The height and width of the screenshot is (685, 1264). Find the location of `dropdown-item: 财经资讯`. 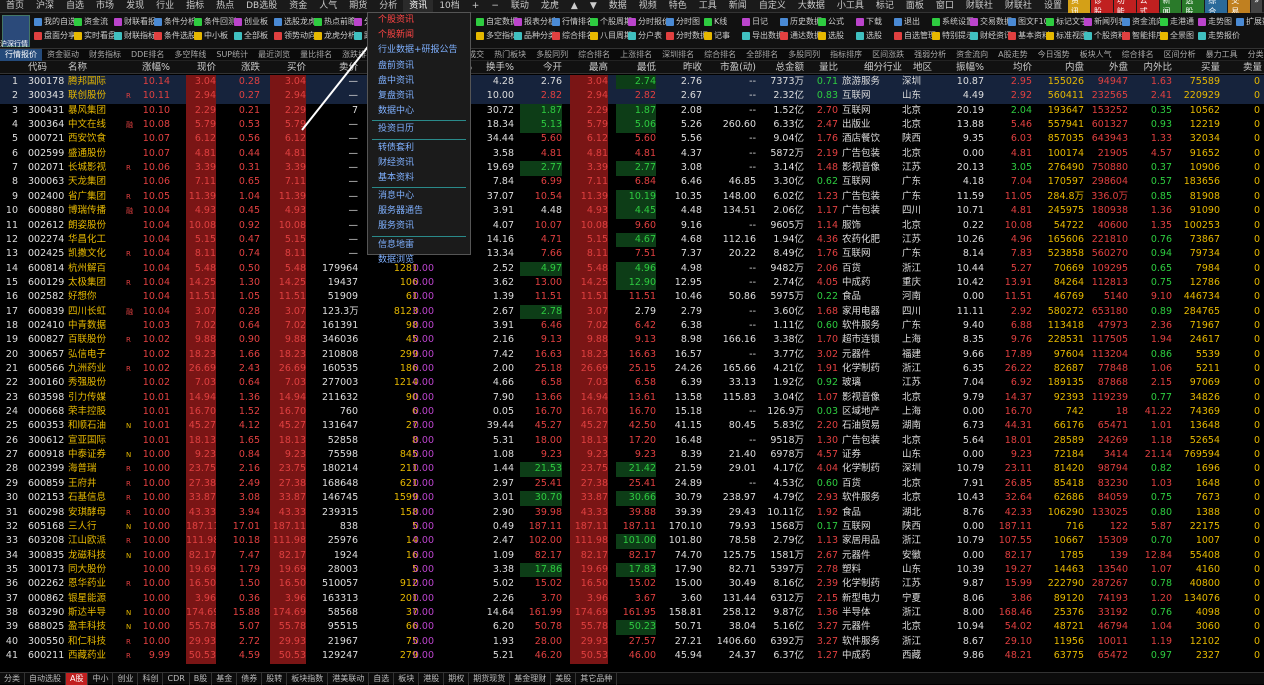

dropdown-item: 财经资讯 is located at coordinates (419, 163).